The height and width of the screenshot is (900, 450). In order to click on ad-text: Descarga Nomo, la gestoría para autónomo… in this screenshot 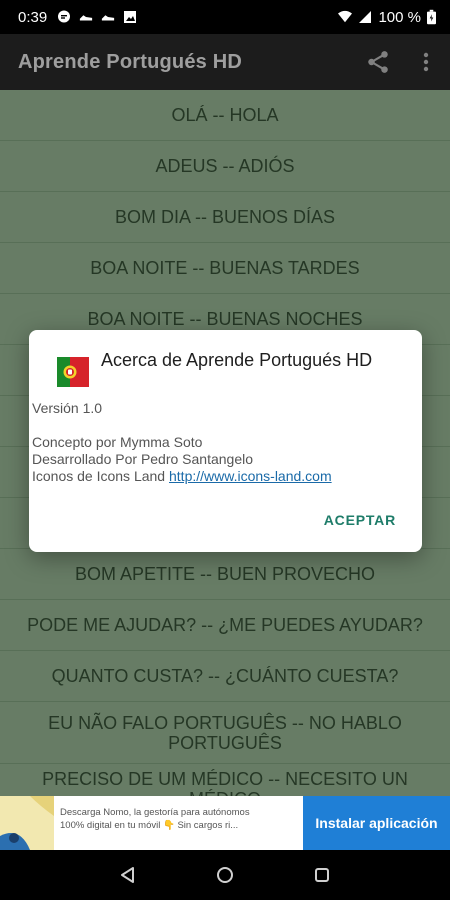, I will do `click(178, 823)`.